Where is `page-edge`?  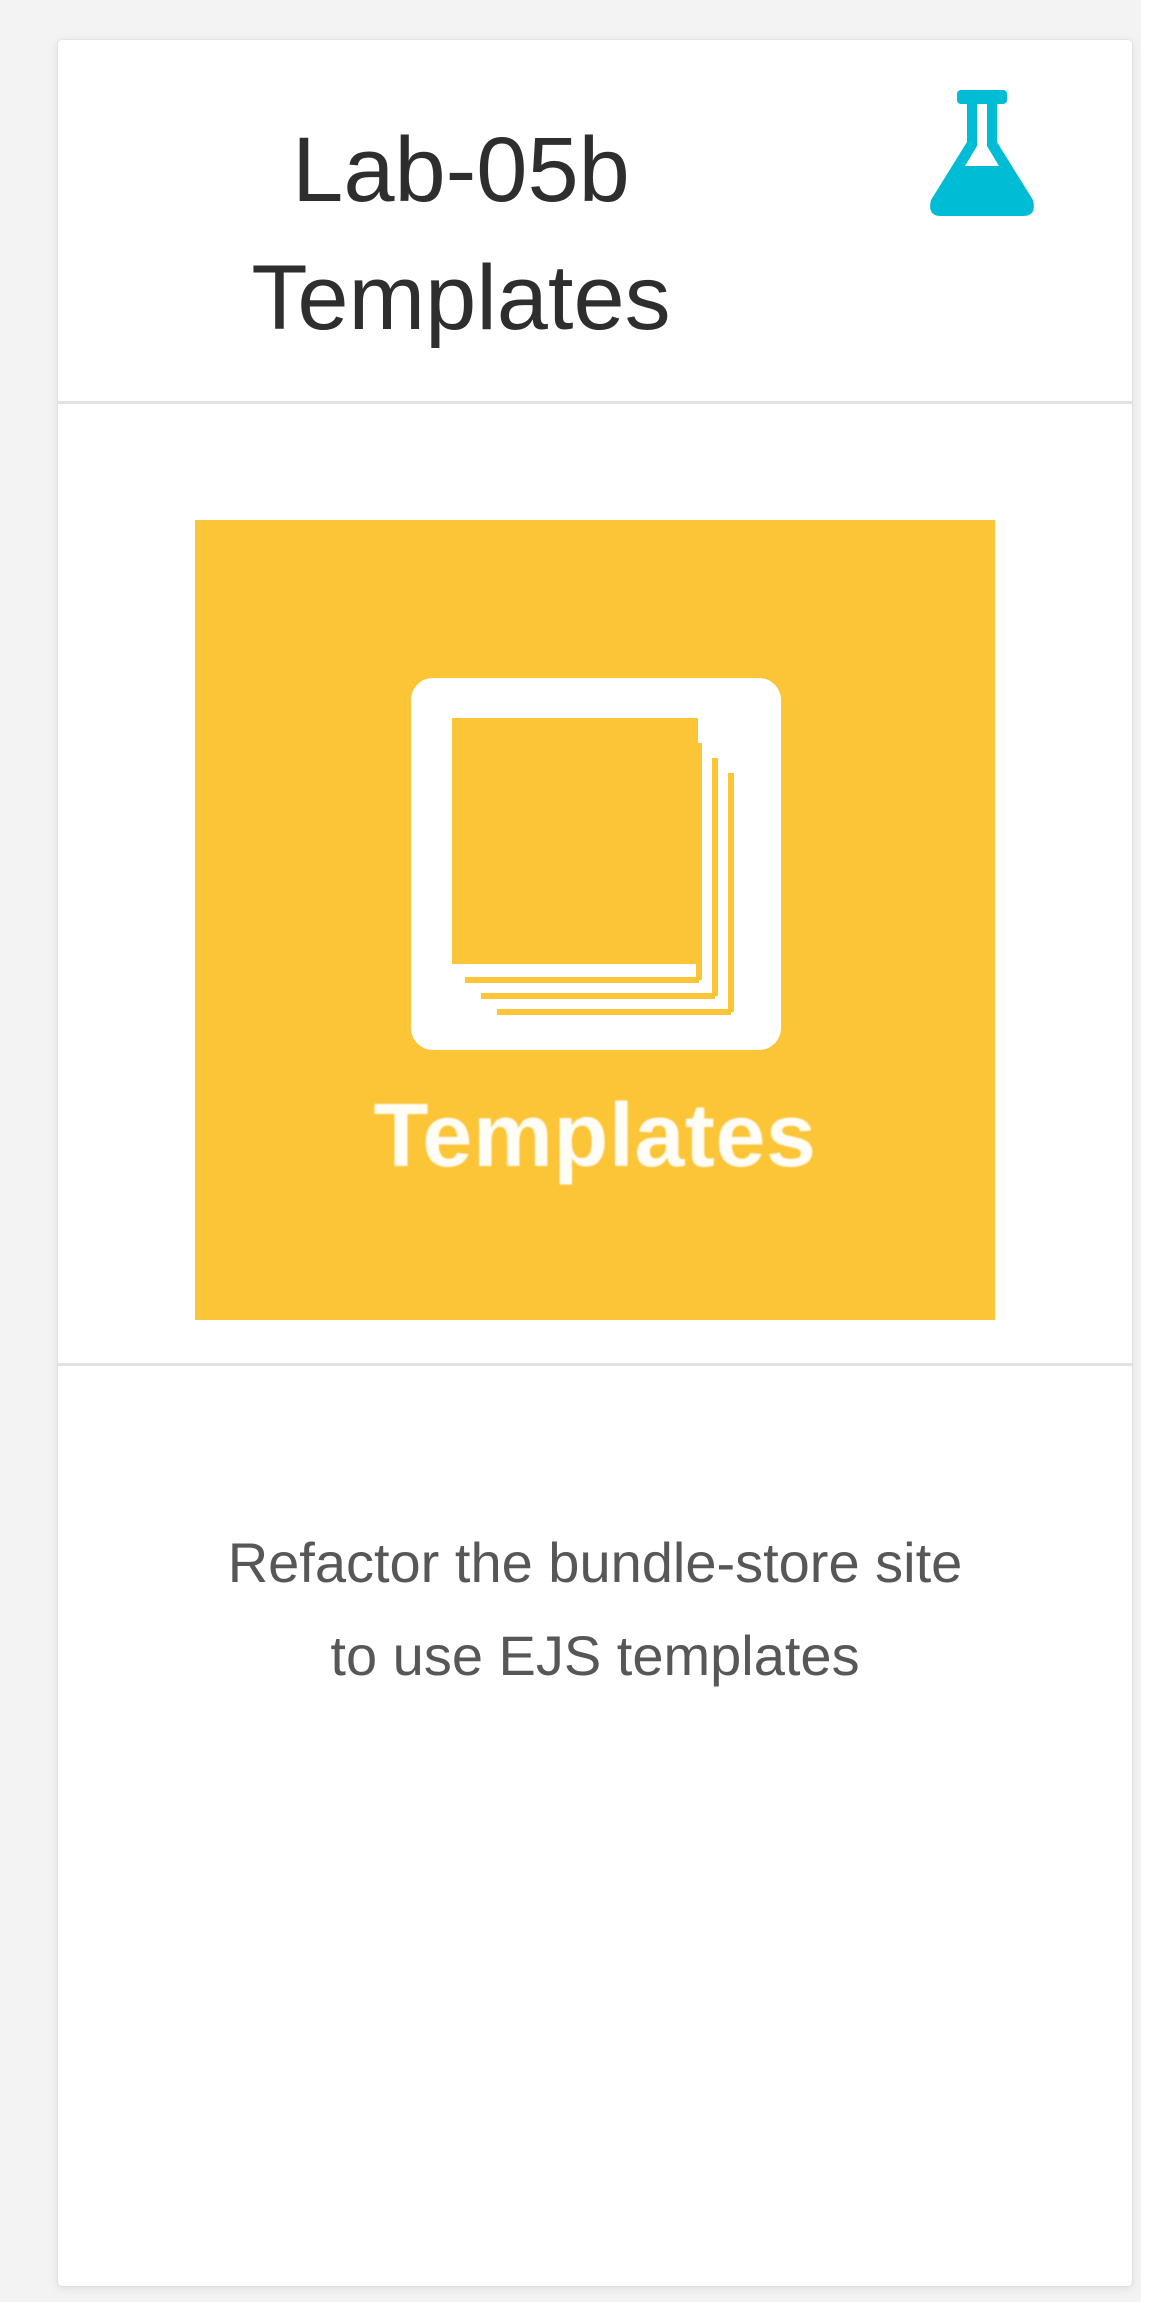
page-edge is located at coordinates (1147, 1151).